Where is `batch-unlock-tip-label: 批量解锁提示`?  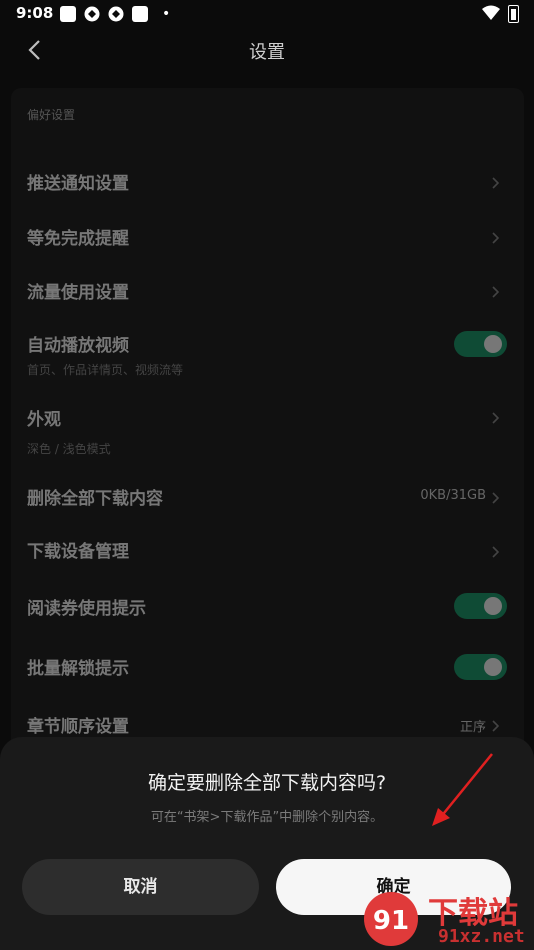
batch-unlock-tip-label: 批量解锁提示 is located at coordinates (78, 669).